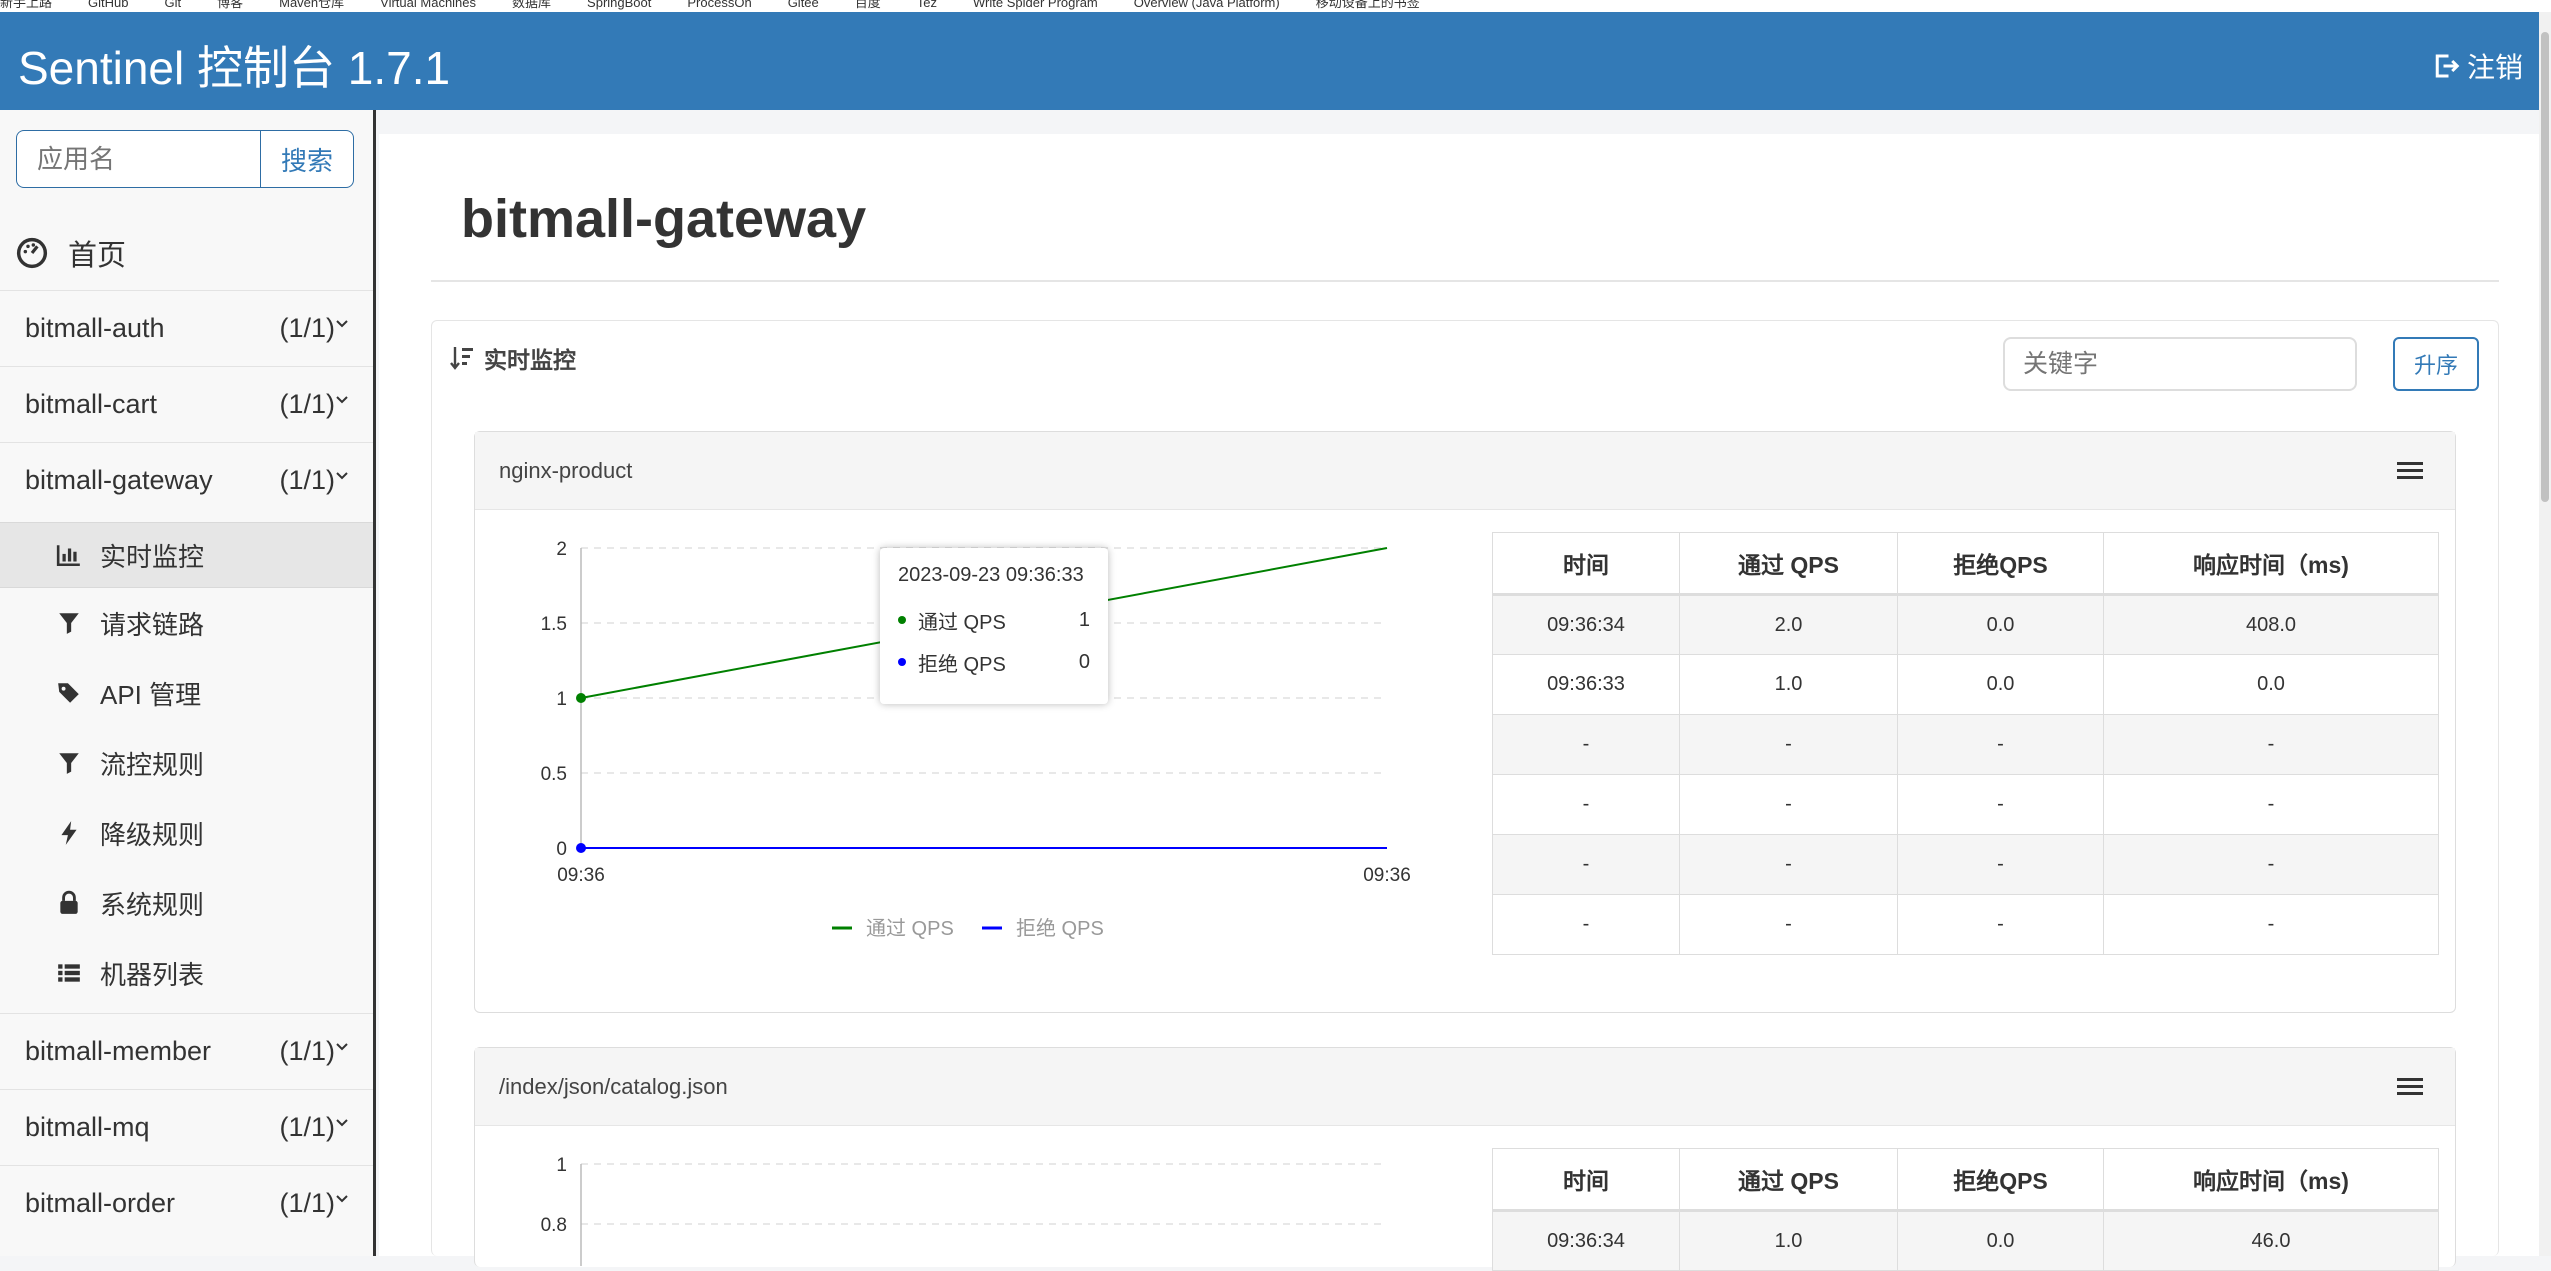 This screenshot has width=2551, height=1271. Describe the element at coordinates (186, 1051) in the screenshot. I see `sidebar-app-bitmall-member: bitmall-member (1/1)` at that location.